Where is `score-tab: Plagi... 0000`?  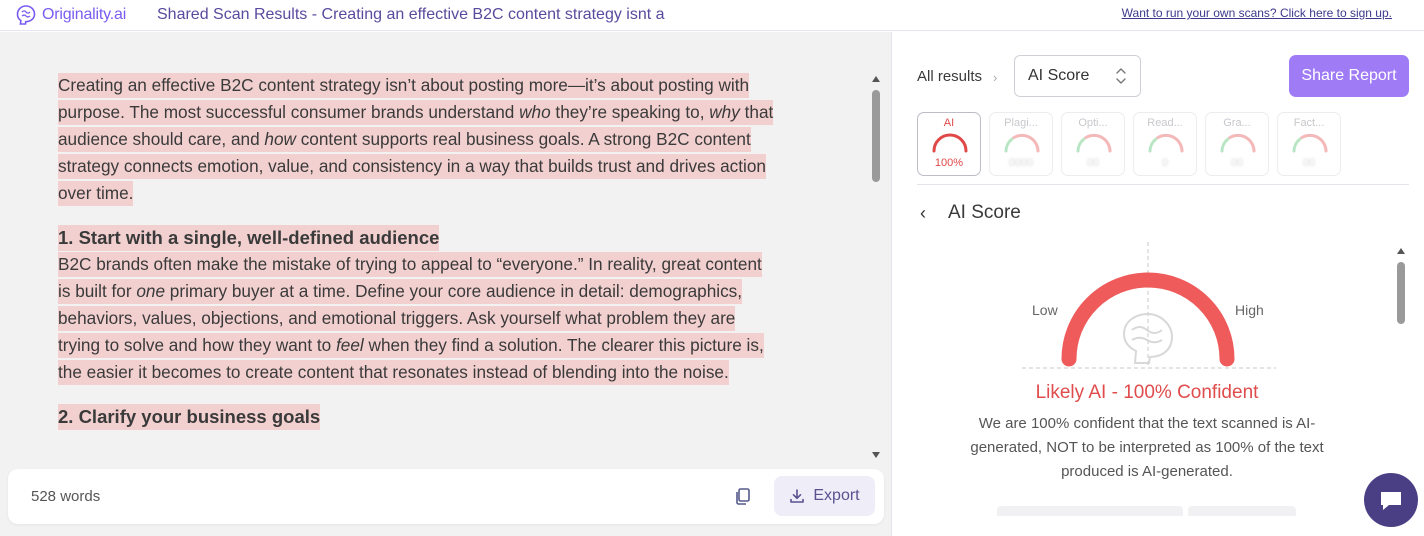 score-tab: Plagi... 0000 is located at coordinates (1021, 144).